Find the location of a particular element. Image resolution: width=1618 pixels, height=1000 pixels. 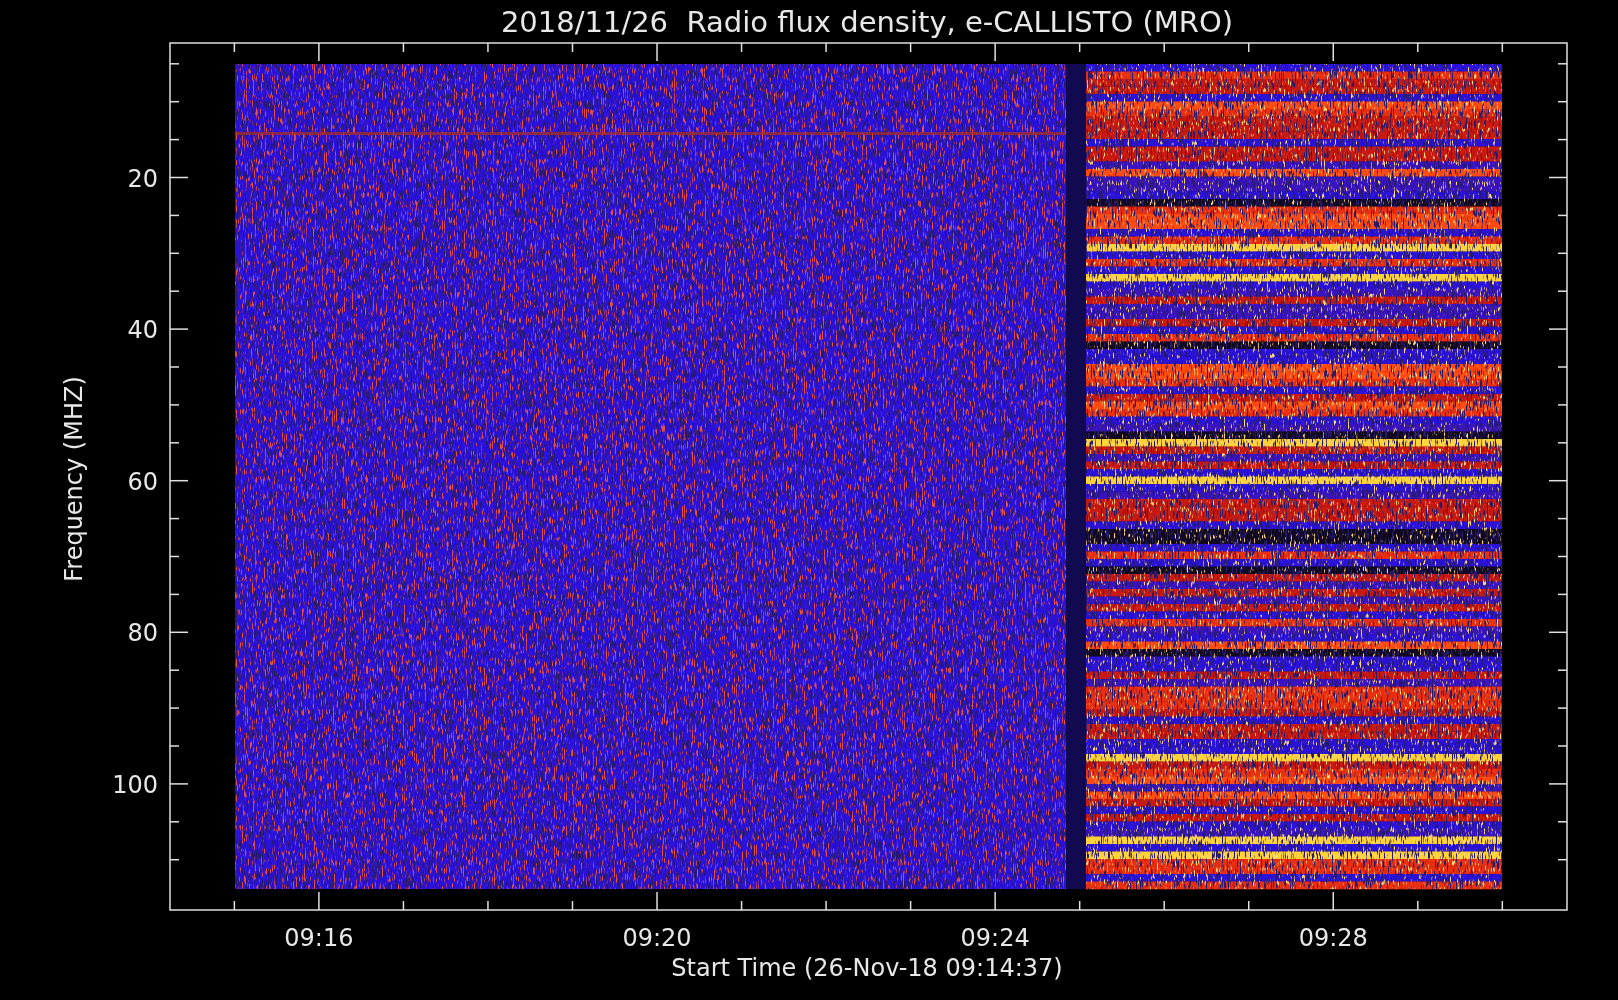

tick-label: 09:16 is located at coordinates (319, 938).